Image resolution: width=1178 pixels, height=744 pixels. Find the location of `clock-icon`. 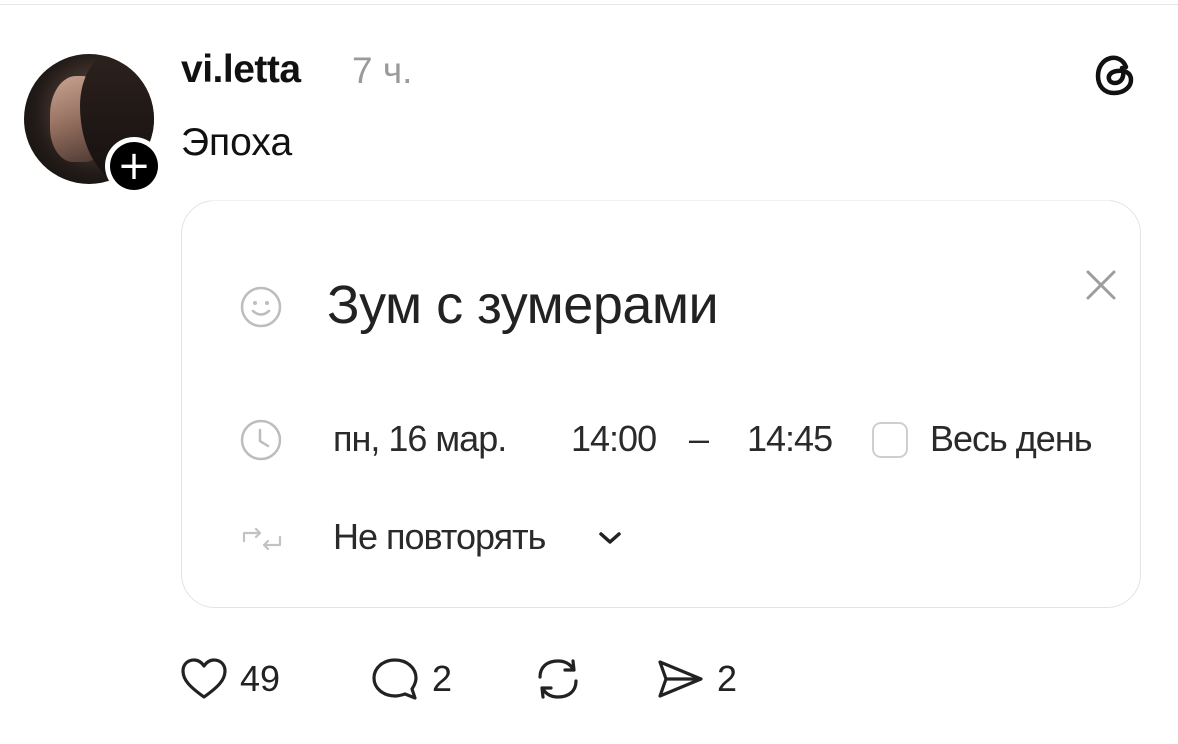

clock-icon is located at coordinates (261, 440).